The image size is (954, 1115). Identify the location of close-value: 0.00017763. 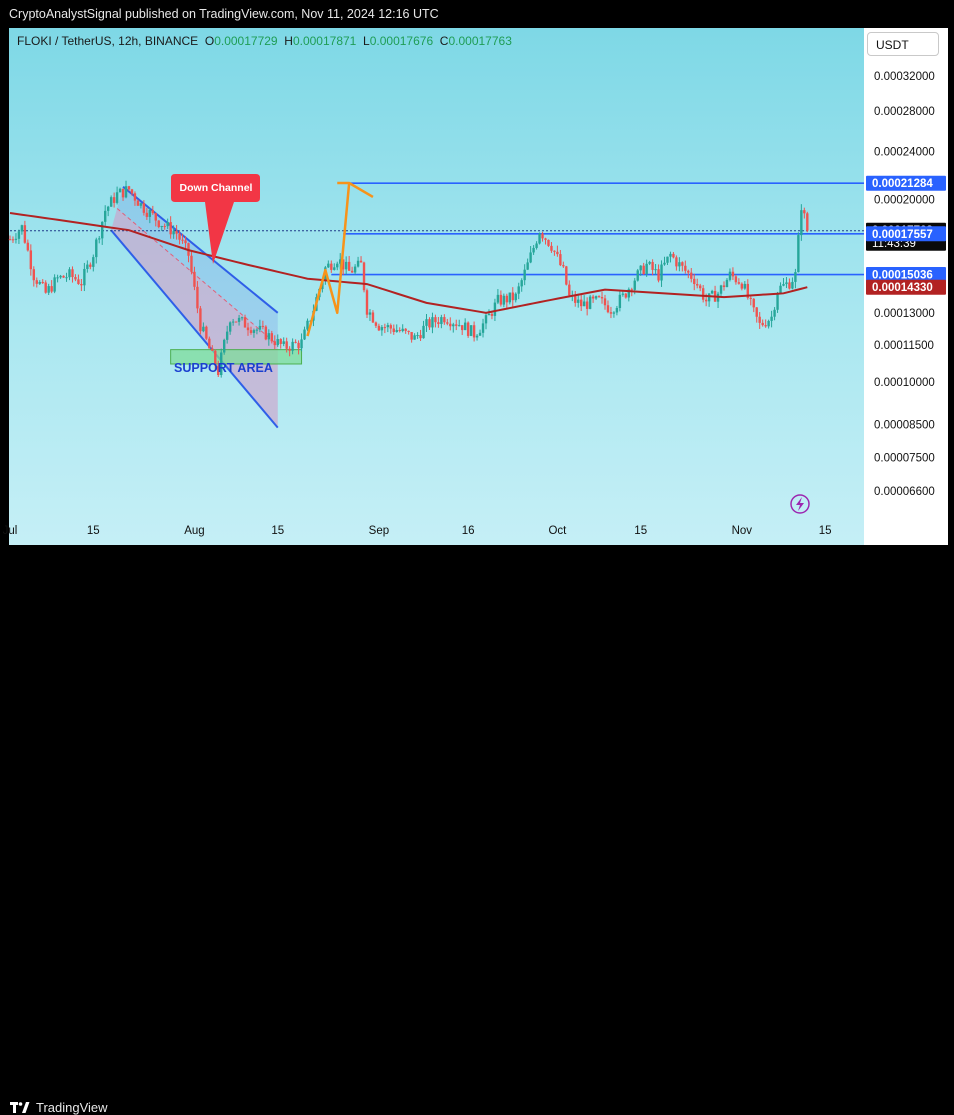
(480, 41).